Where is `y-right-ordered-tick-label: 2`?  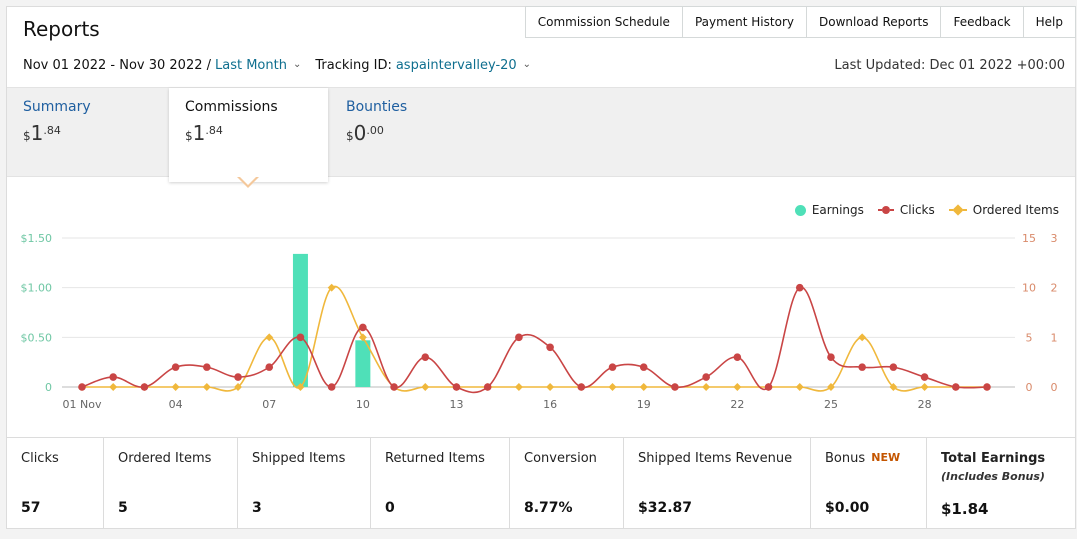 y-right-ordered-tick-label: 2 is located at coordinates (1054, 288).